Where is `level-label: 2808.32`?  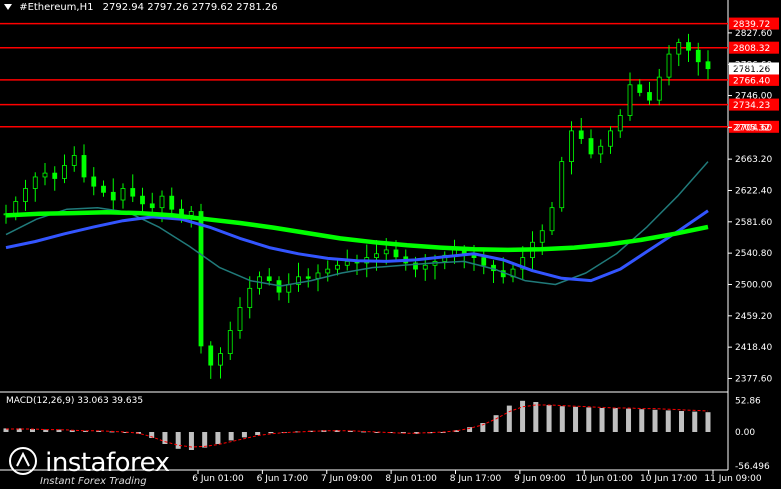
level-label: 2808.32 is located at coordinates (751, 49).